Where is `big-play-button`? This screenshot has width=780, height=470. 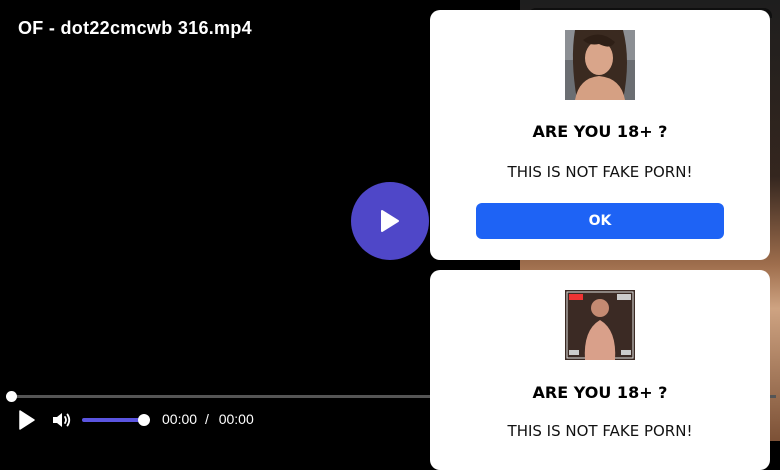 big-play-button is located at coordinates (390, 221).